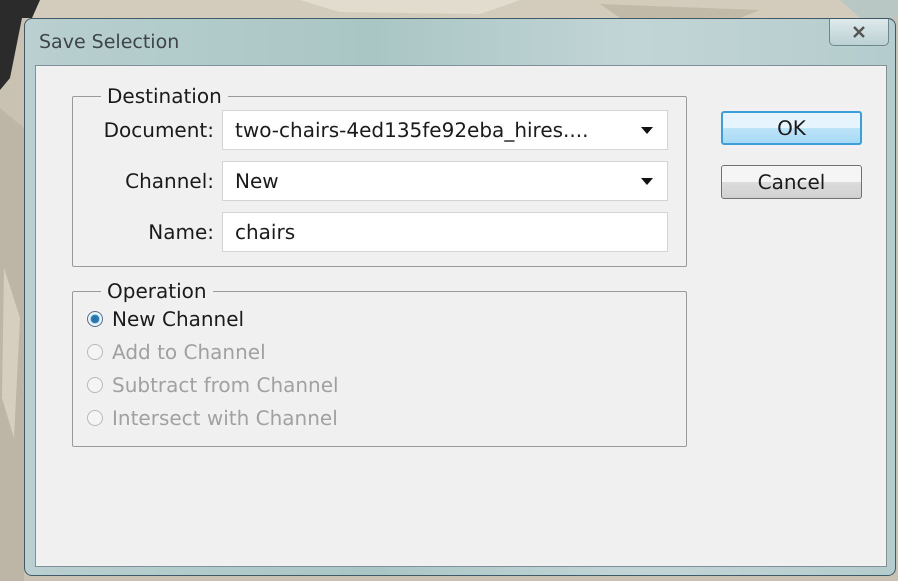 The height and width of the screenshot is (581, 898). What do you see at coordinates (445, 232) in the screenshot?
I see `input-field: chairs` at bounding box center [445, 232].